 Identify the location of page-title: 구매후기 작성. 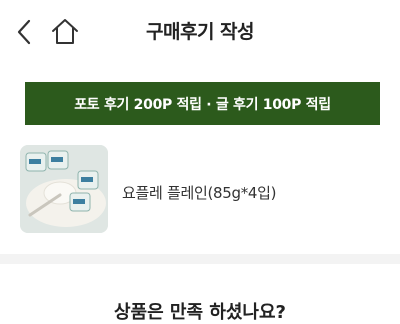
(200, 32).